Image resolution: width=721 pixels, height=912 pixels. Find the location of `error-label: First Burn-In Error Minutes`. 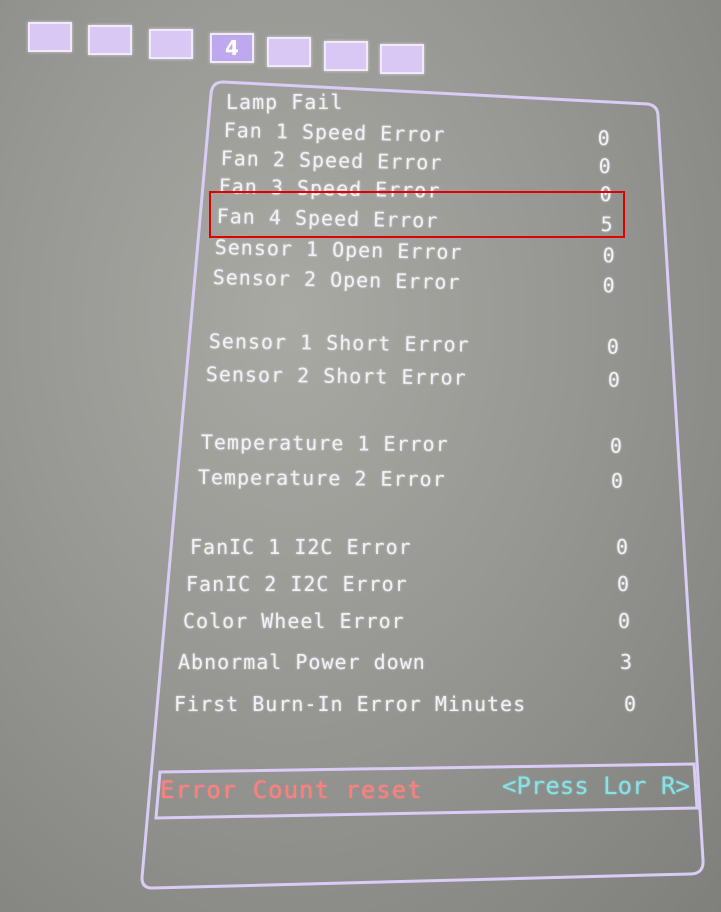

error-label: First Burn-In Error Minutes is located at coordinates (350, 704).